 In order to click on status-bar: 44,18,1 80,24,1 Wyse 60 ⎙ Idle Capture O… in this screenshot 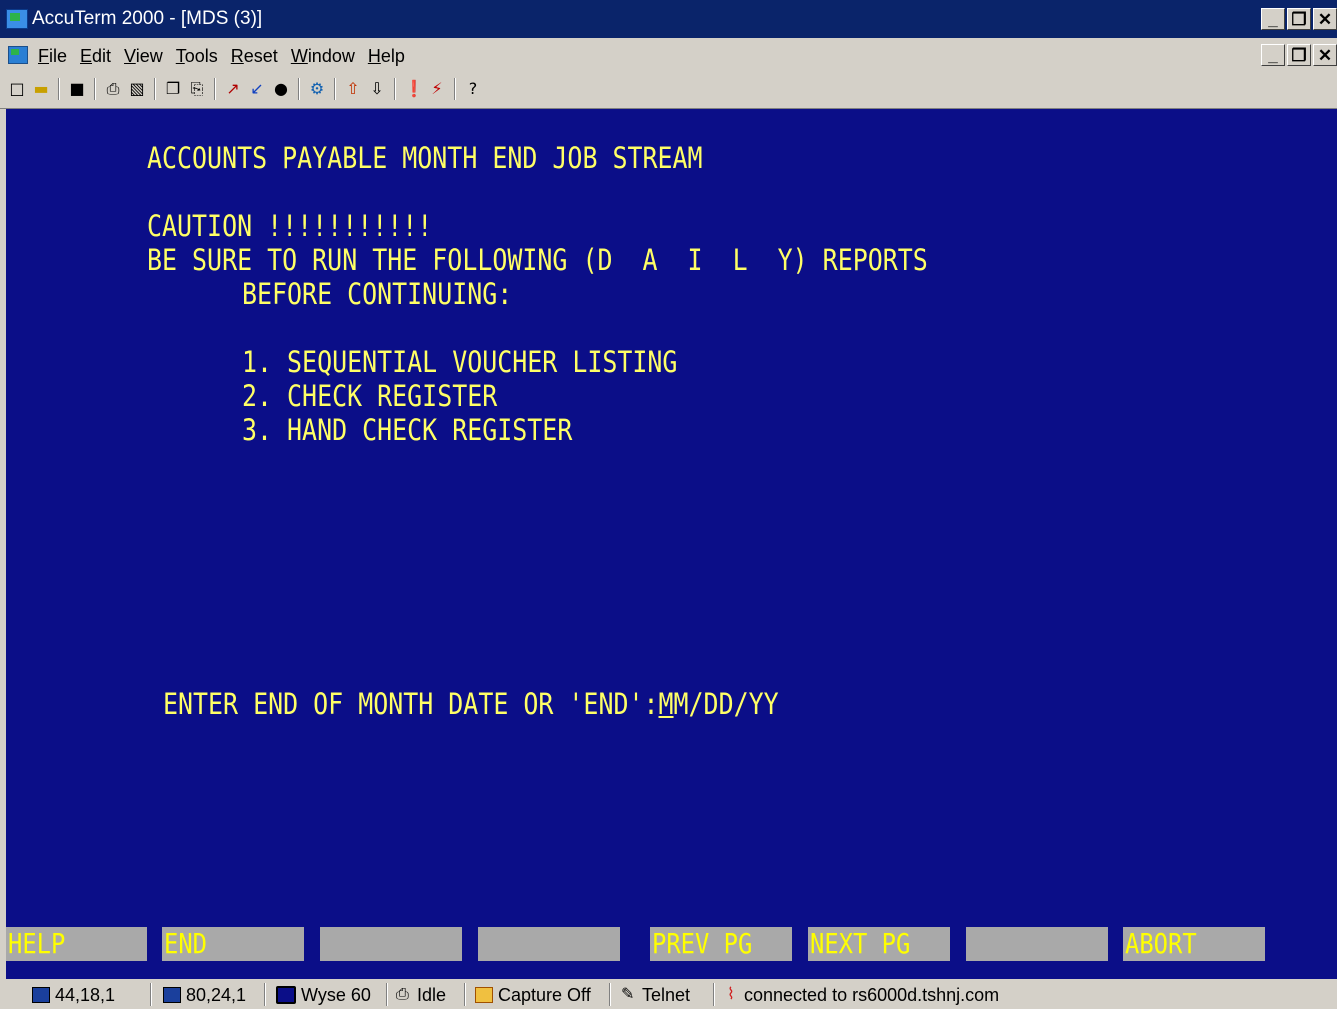, I will do `click(668, 994)`.